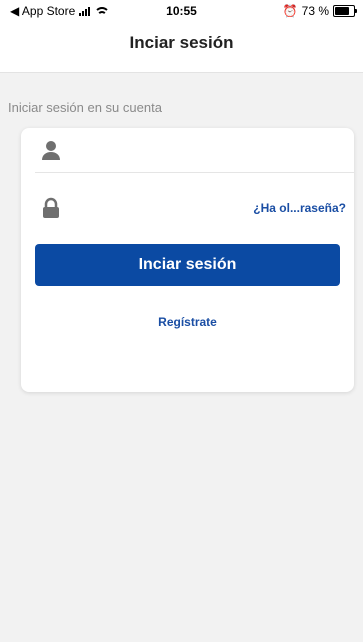 This screenshot has width=363, height=642. I want to click on battery-percent: 73 %, so click(315, 11).